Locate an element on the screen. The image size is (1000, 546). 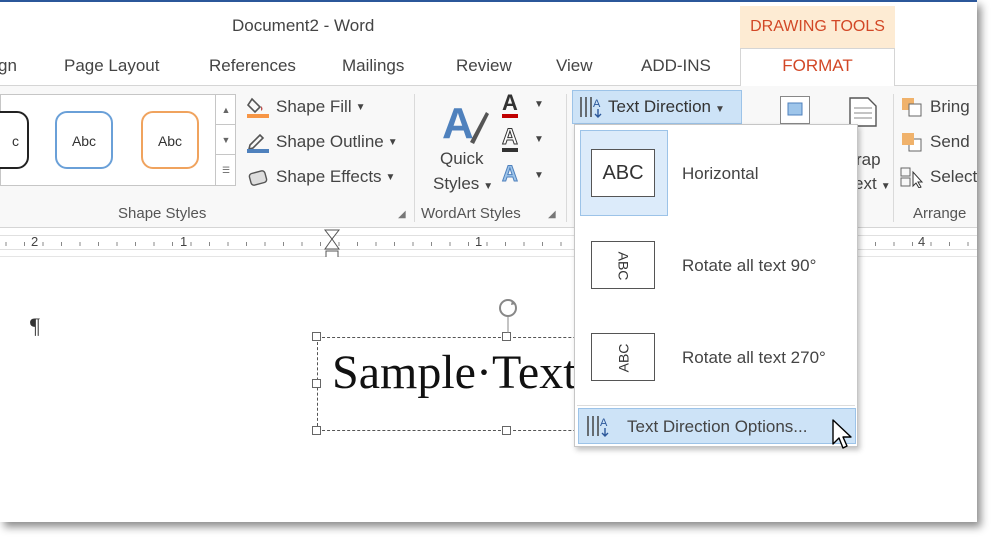
shape-effects-icon is located at coordinates (258, 177).